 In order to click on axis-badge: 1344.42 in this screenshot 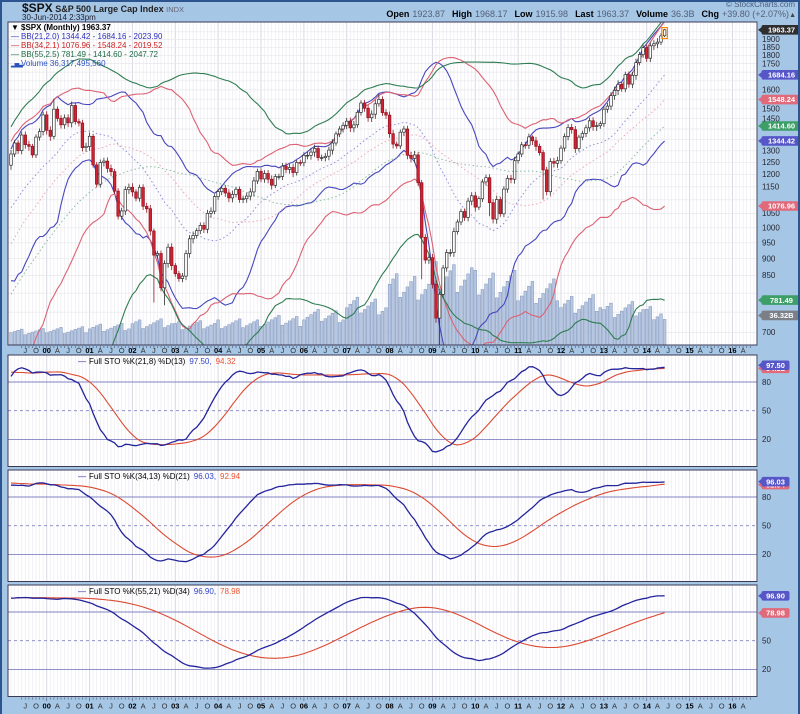, I will do `click(779, 141)`.